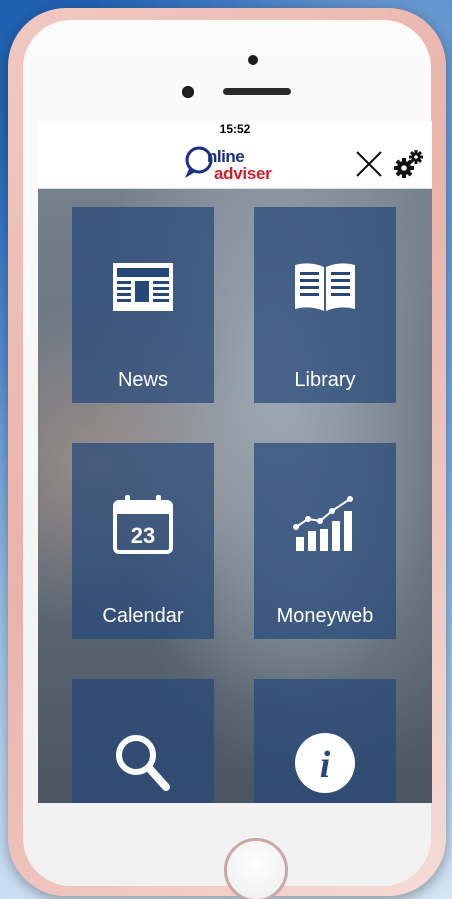 This screenshot has height=899, width=452. What do you see at coordinates (369, 164) in the screenshot?
I see `close-icon` at bounding box center [369, 164].